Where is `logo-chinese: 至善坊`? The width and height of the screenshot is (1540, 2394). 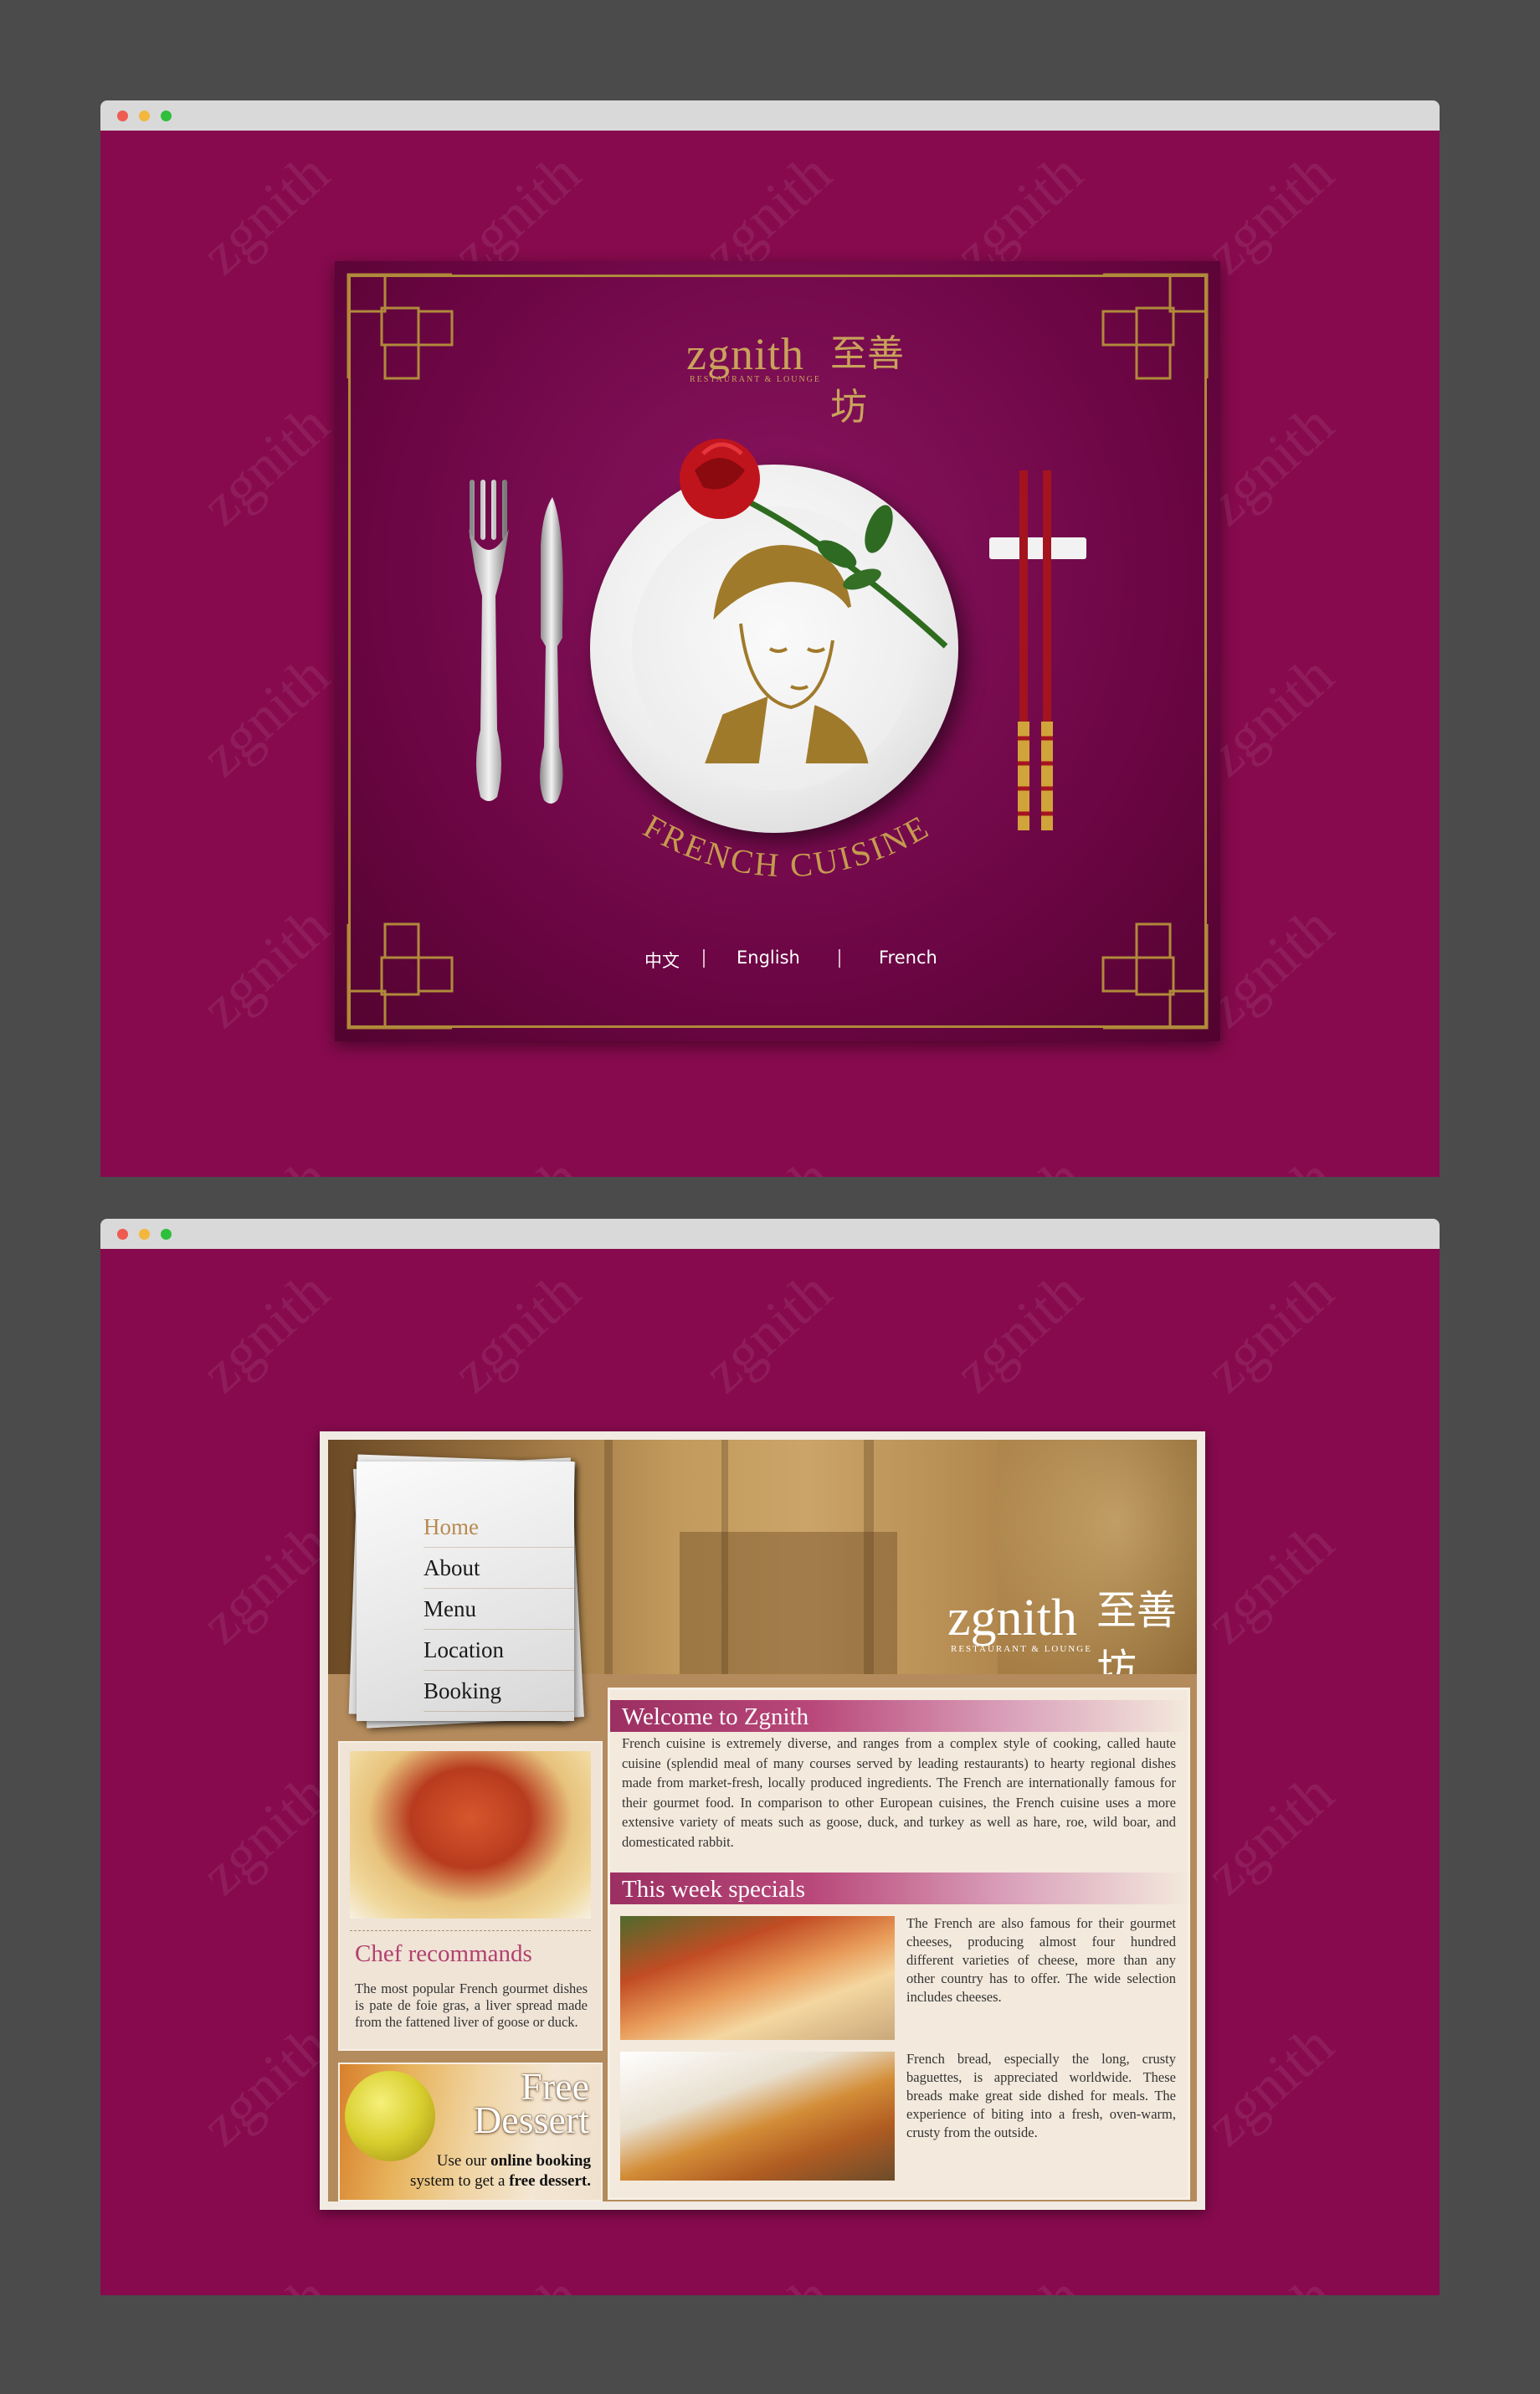 logo-chinese: 至善坊 is located at coordinates (867, 381).